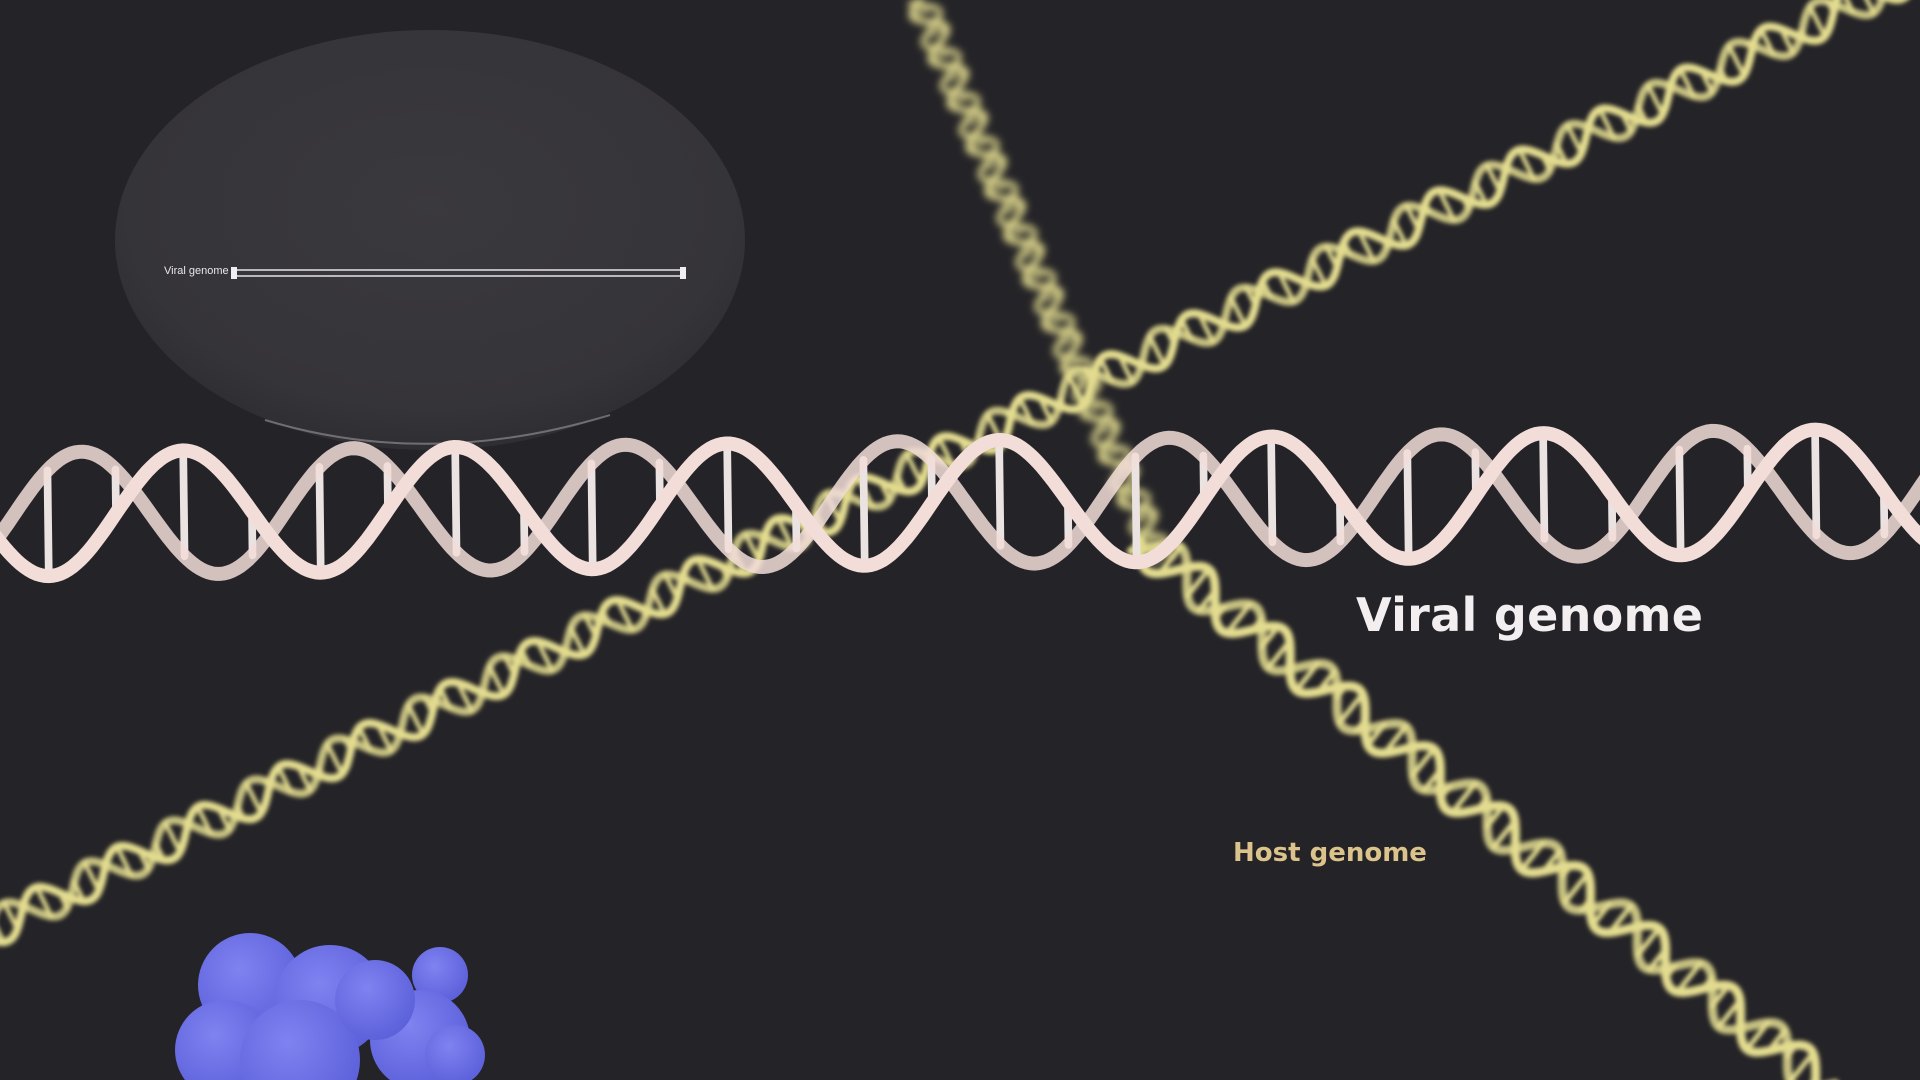 The width and height of the screenshot is (1920, 1080). What do you see at coordinates (683, 273) in the screenshot?
I see `genome-end-handle` at bounding box center [683, 273].